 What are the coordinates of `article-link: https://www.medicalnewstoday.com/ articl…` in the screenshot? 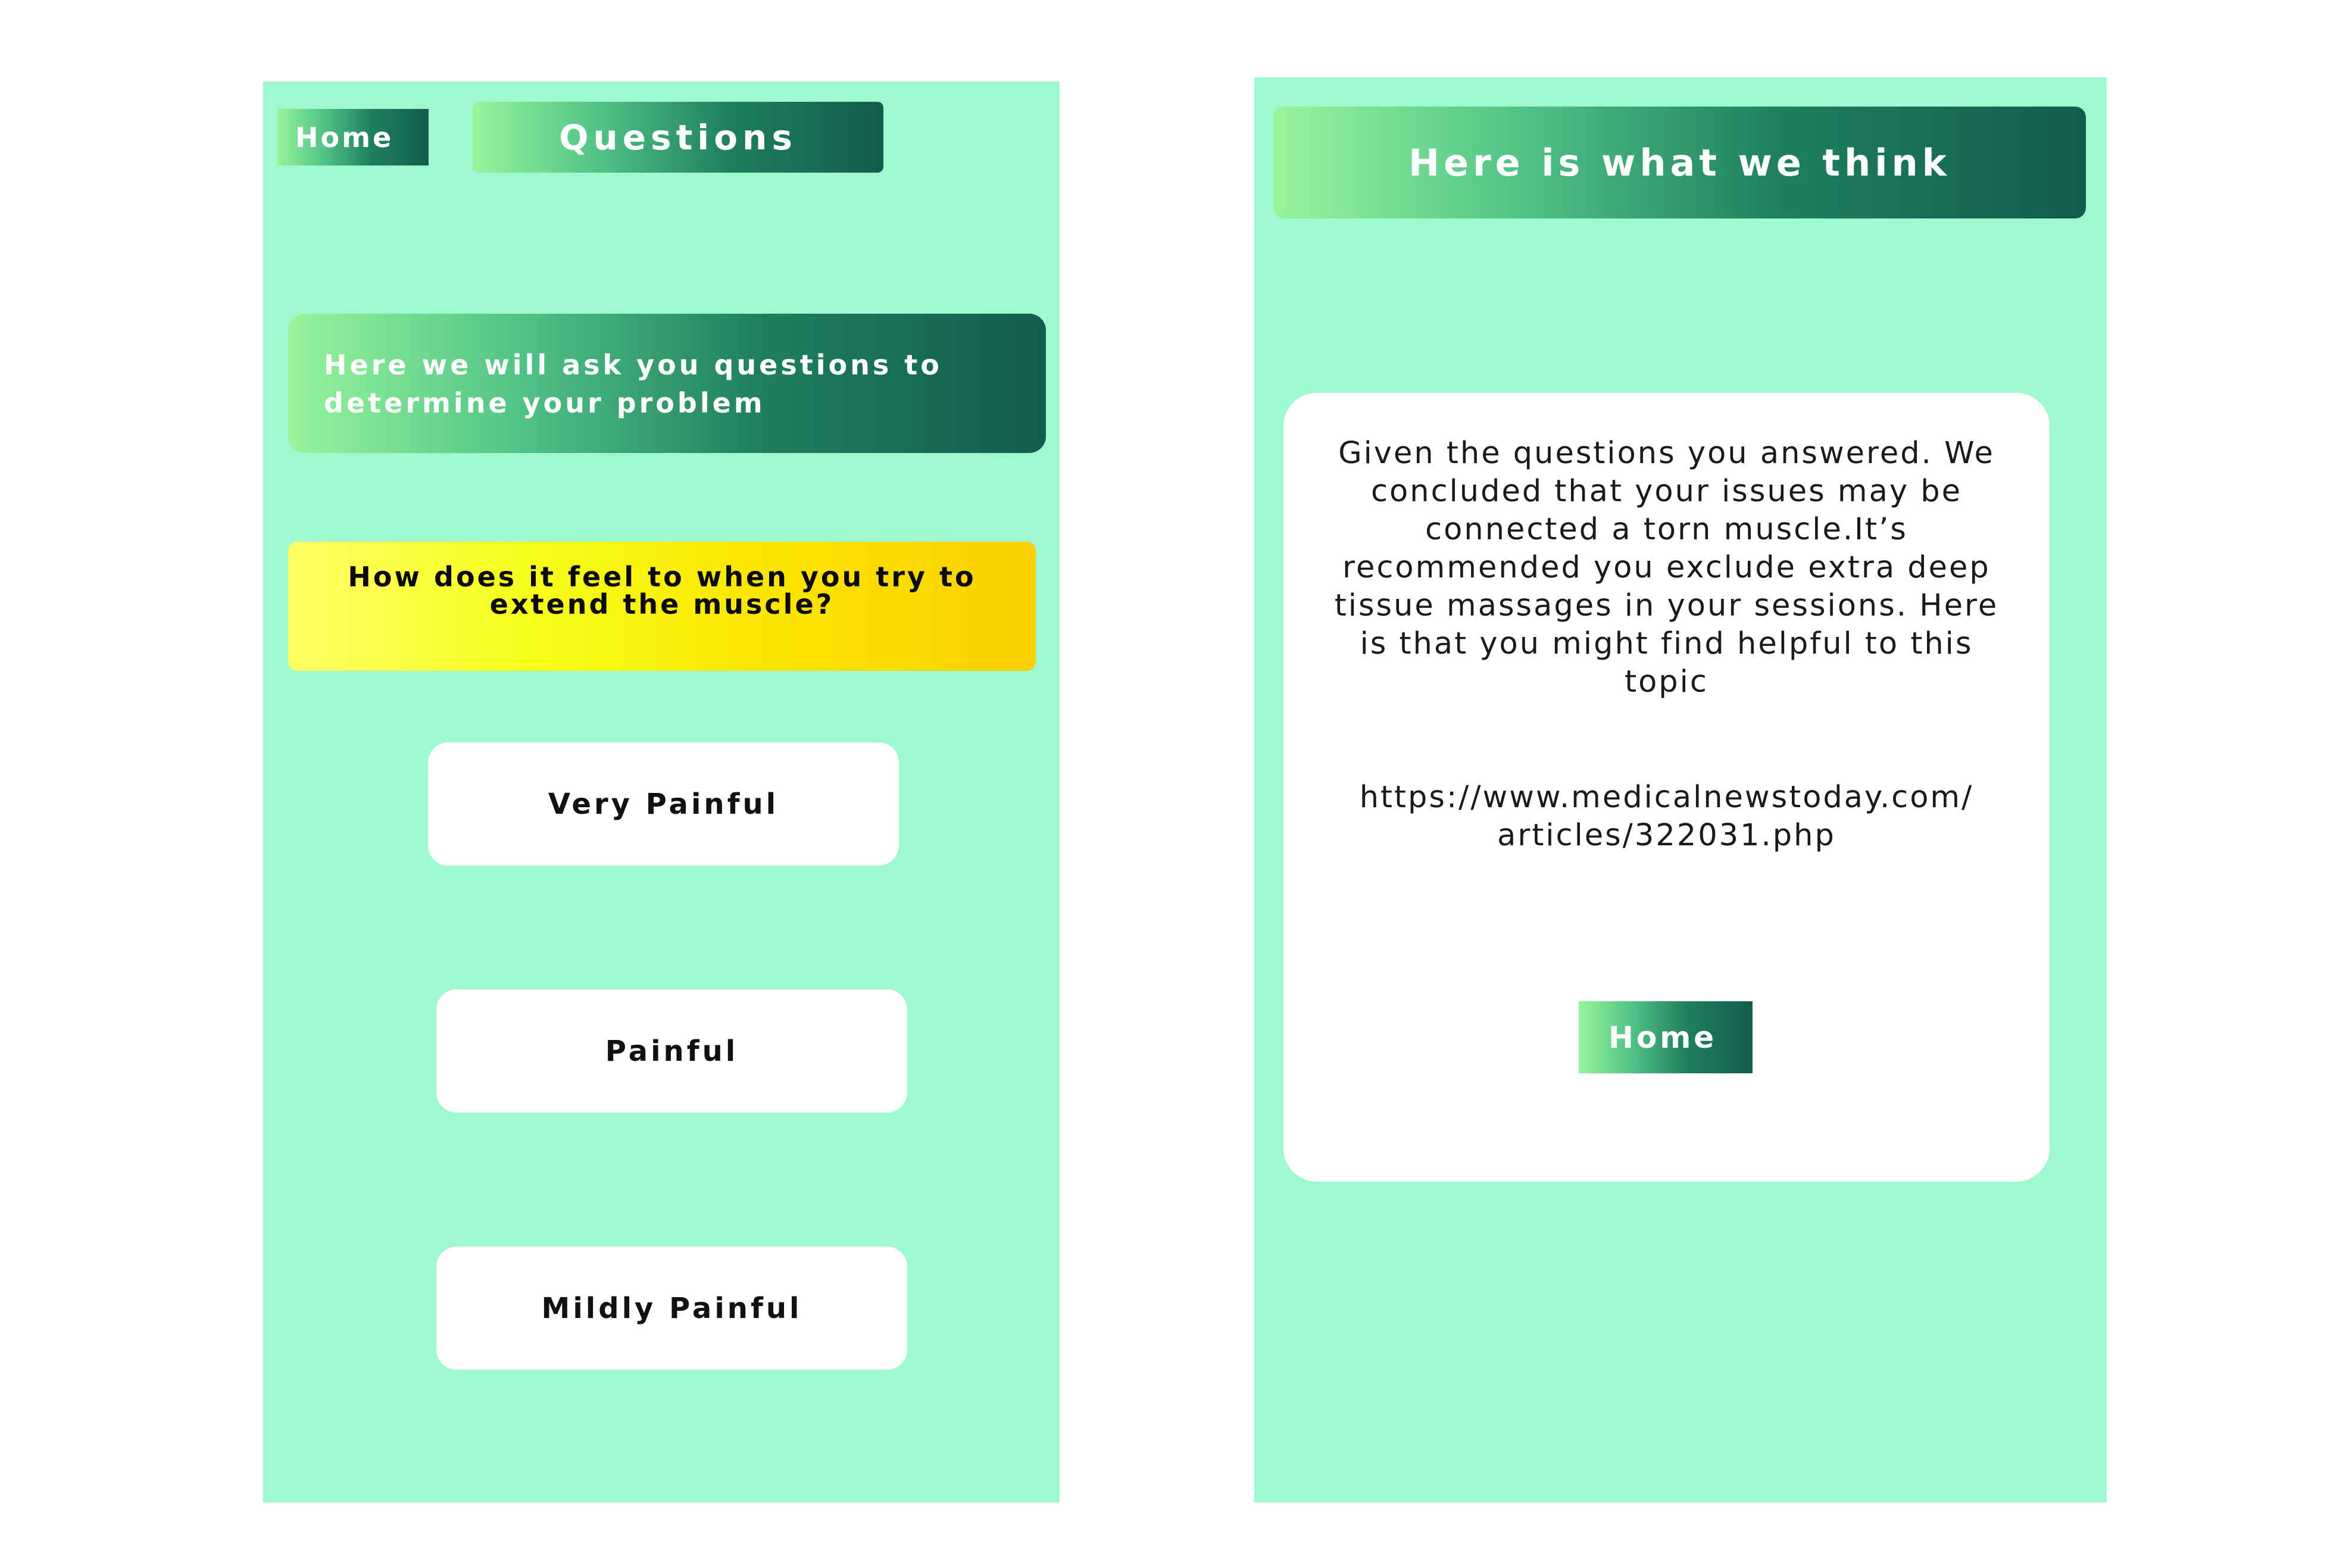 It's located at (1666, 817).